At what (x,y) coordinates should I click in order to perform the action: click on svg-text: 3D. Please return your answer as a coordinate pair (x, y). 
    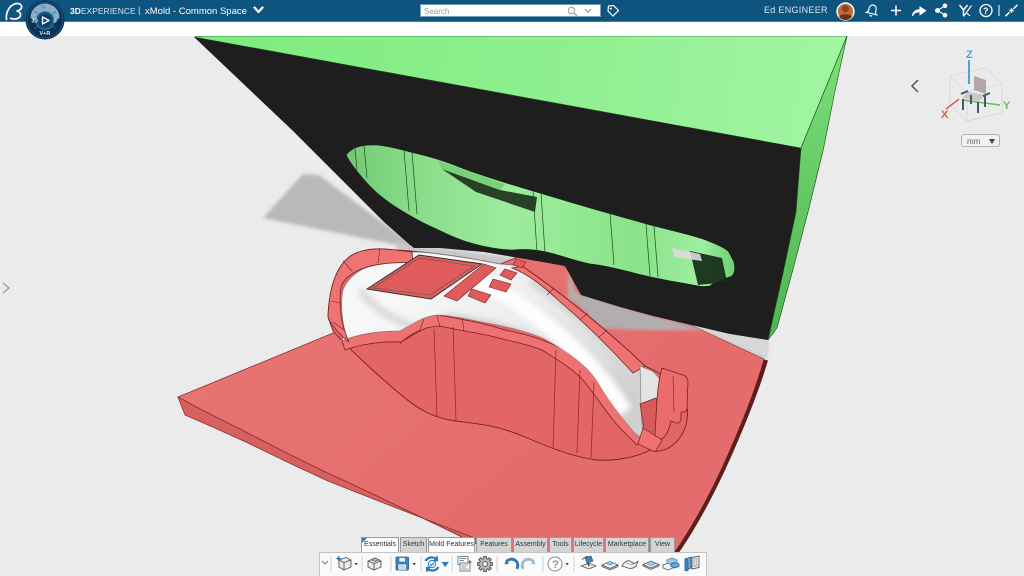
    Looking at the image, I should click on (35, 22).